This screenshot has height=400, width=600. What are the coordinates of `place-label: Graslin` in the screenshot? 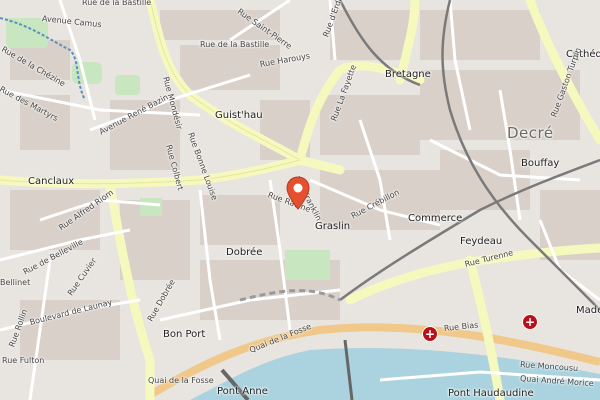 It's located at (333, 226).